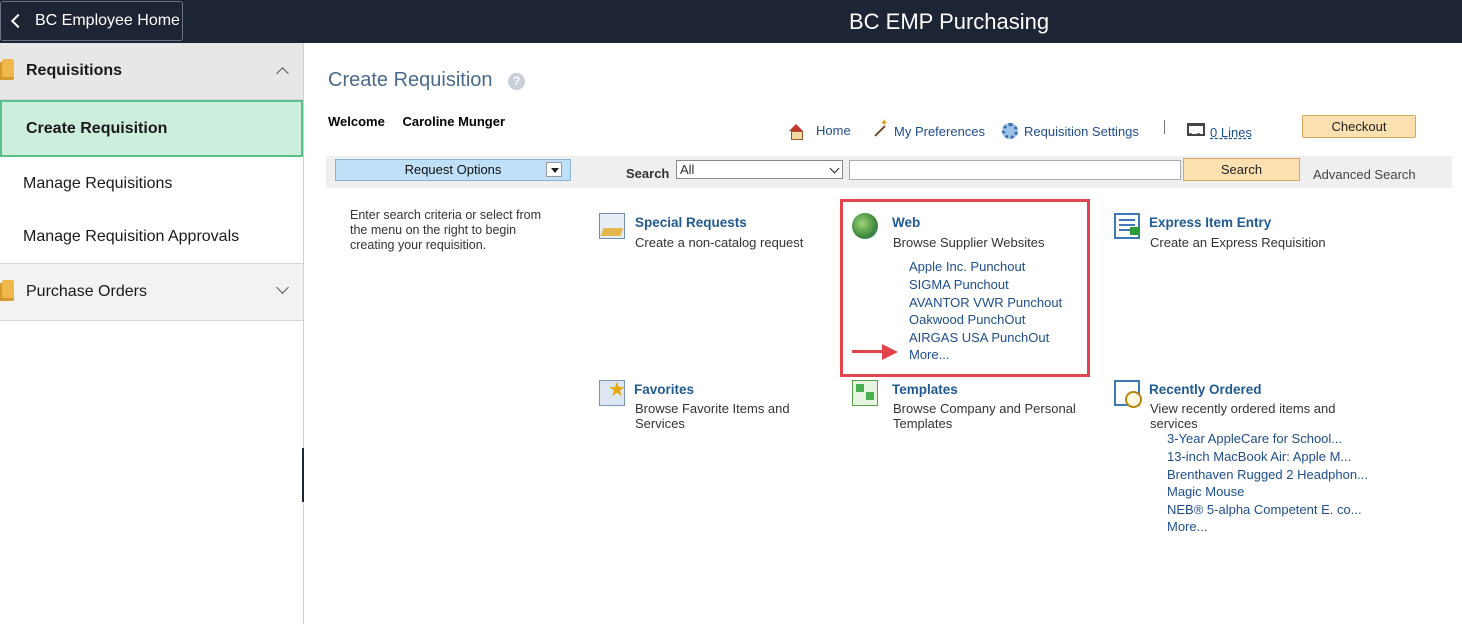 The image size is (1462, 627). I want to click on sidebar-item-manage-requisitions: Manage Requisitions, so click(151, 183).